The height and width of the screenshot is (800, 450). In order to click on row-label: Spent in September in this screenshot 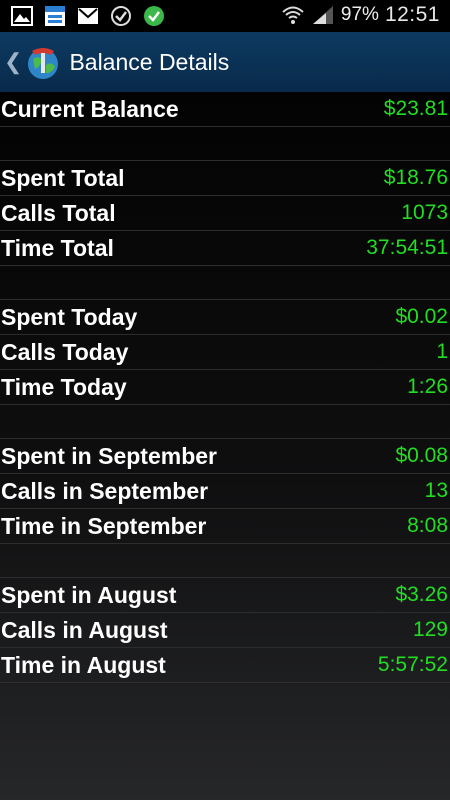, I will do `click(109, 455)`.